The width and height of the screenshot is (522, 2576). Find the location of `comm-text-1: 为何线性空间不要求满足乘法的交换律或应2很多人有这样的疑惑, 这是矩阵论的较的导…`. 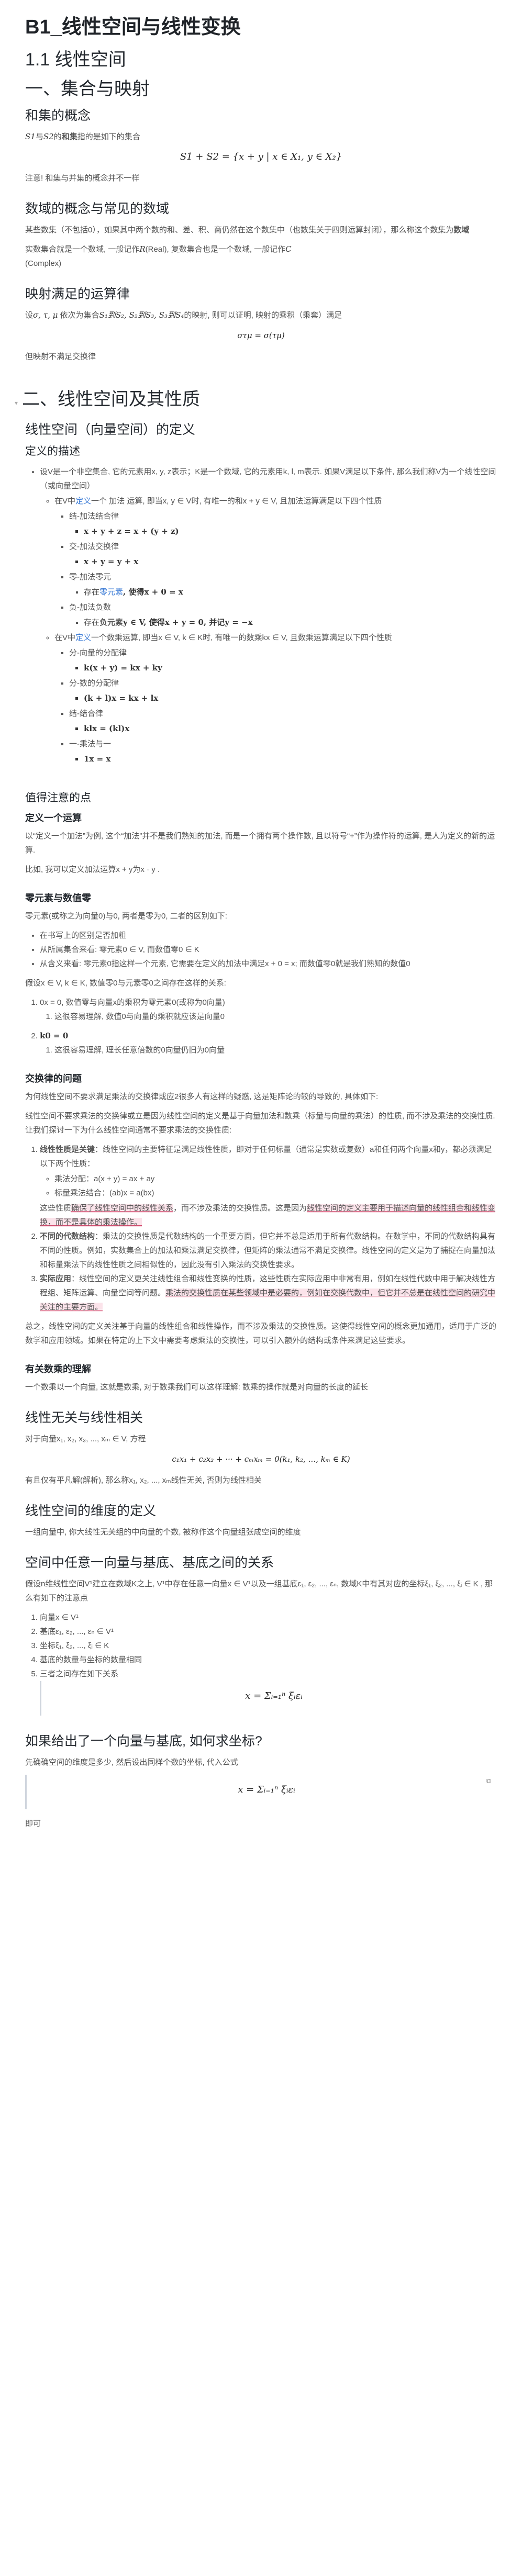

comm-text-1: 为何线性空间不要求满足乘法的交换律或应2很多人有这样的疑惑, 这是矩阵论的较的导… is located at coordinates (202, 1096).